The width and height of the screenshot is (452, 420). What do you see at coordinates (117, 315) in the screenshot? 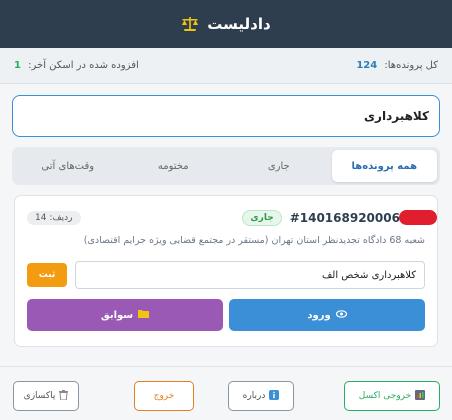
I see `history-button-label: سوابق` at bounding box center [117, 315].